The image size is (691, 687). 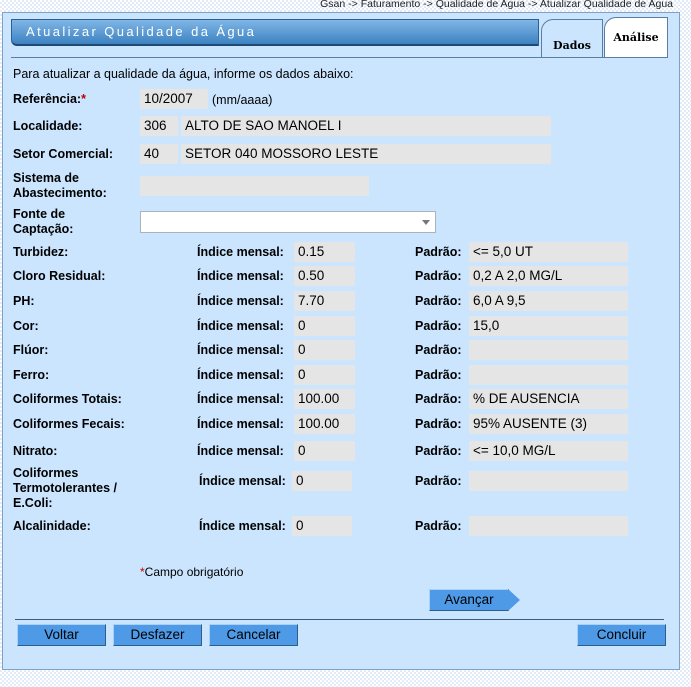 I want to click on referencia-hint: (mm/aaaa), so click(x=242, y=100).